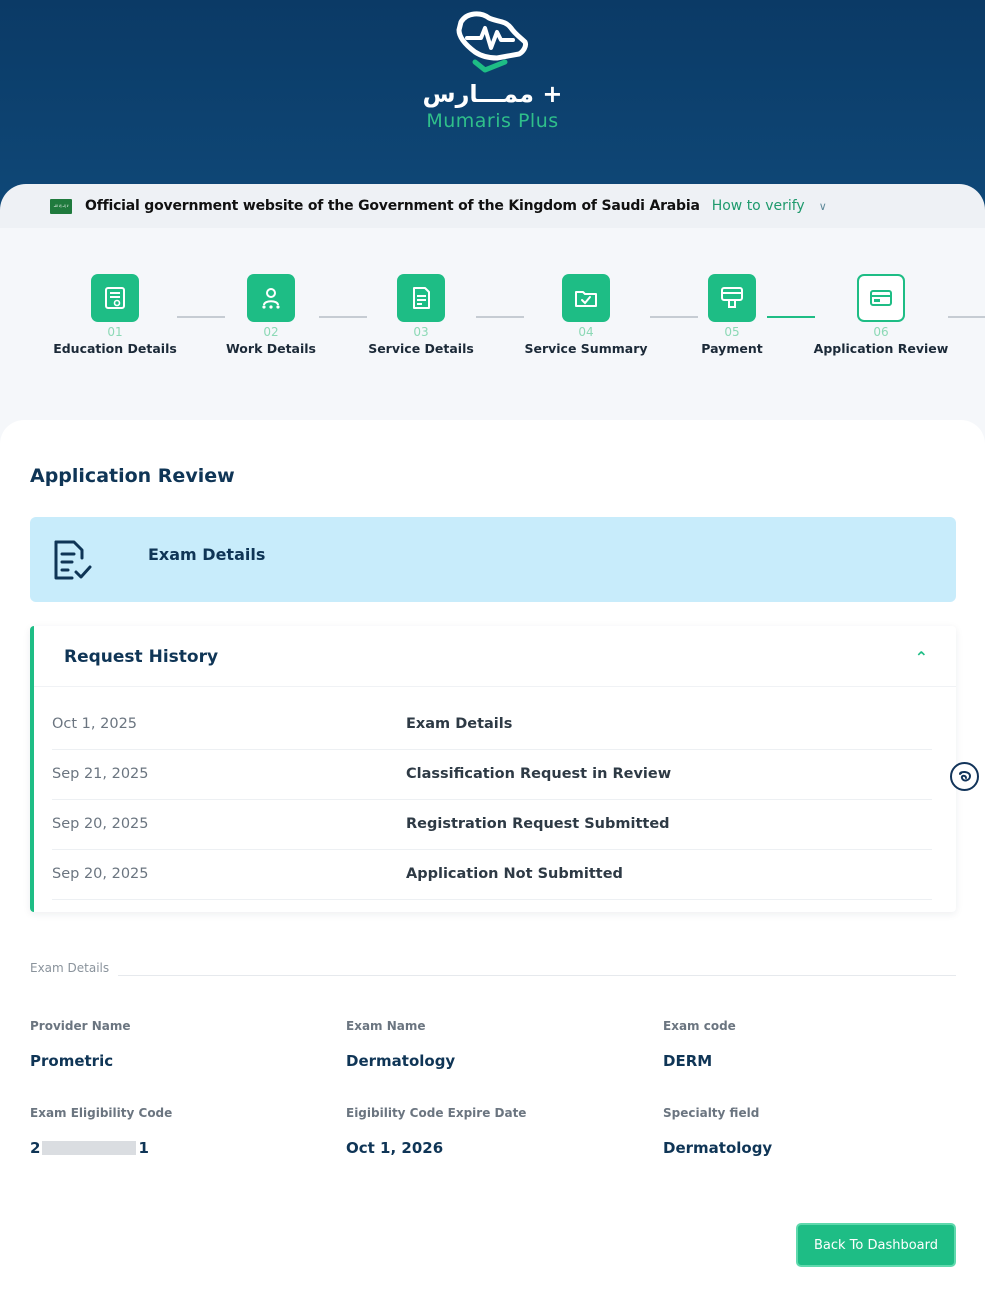  Describe the element at coordinates (132, 476) in the screenshot. I see `page-title: Application Review` at that location.